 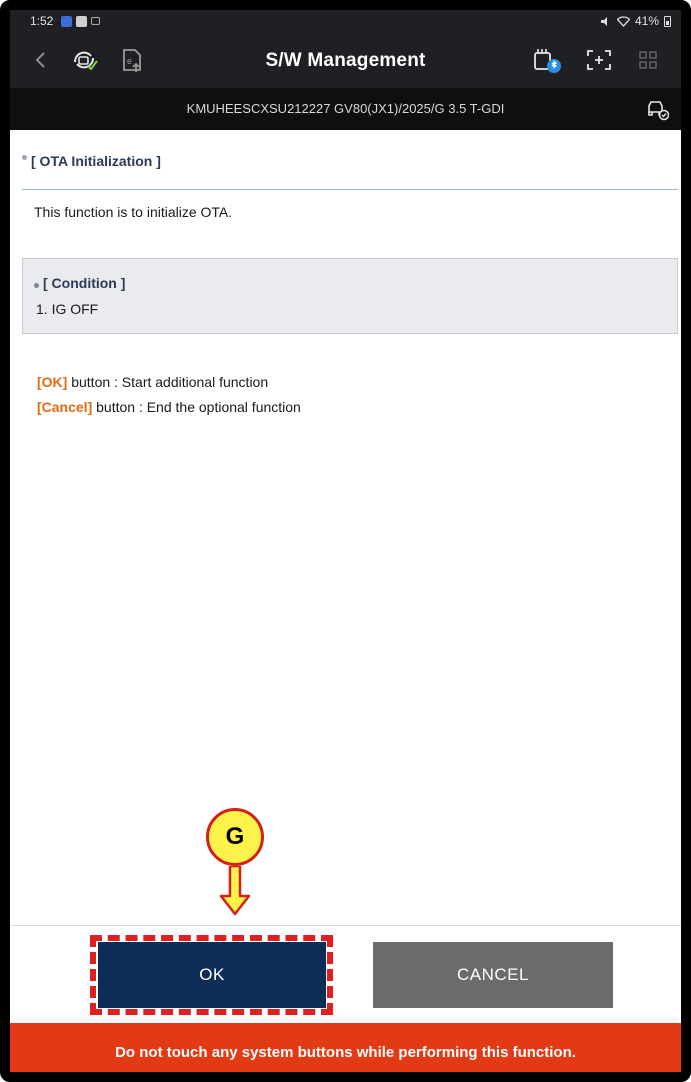 What do you see at coordinates (235, 891) in the screenshot?
I see `annotation-arrow-icon` at bounding box center [235, 891].